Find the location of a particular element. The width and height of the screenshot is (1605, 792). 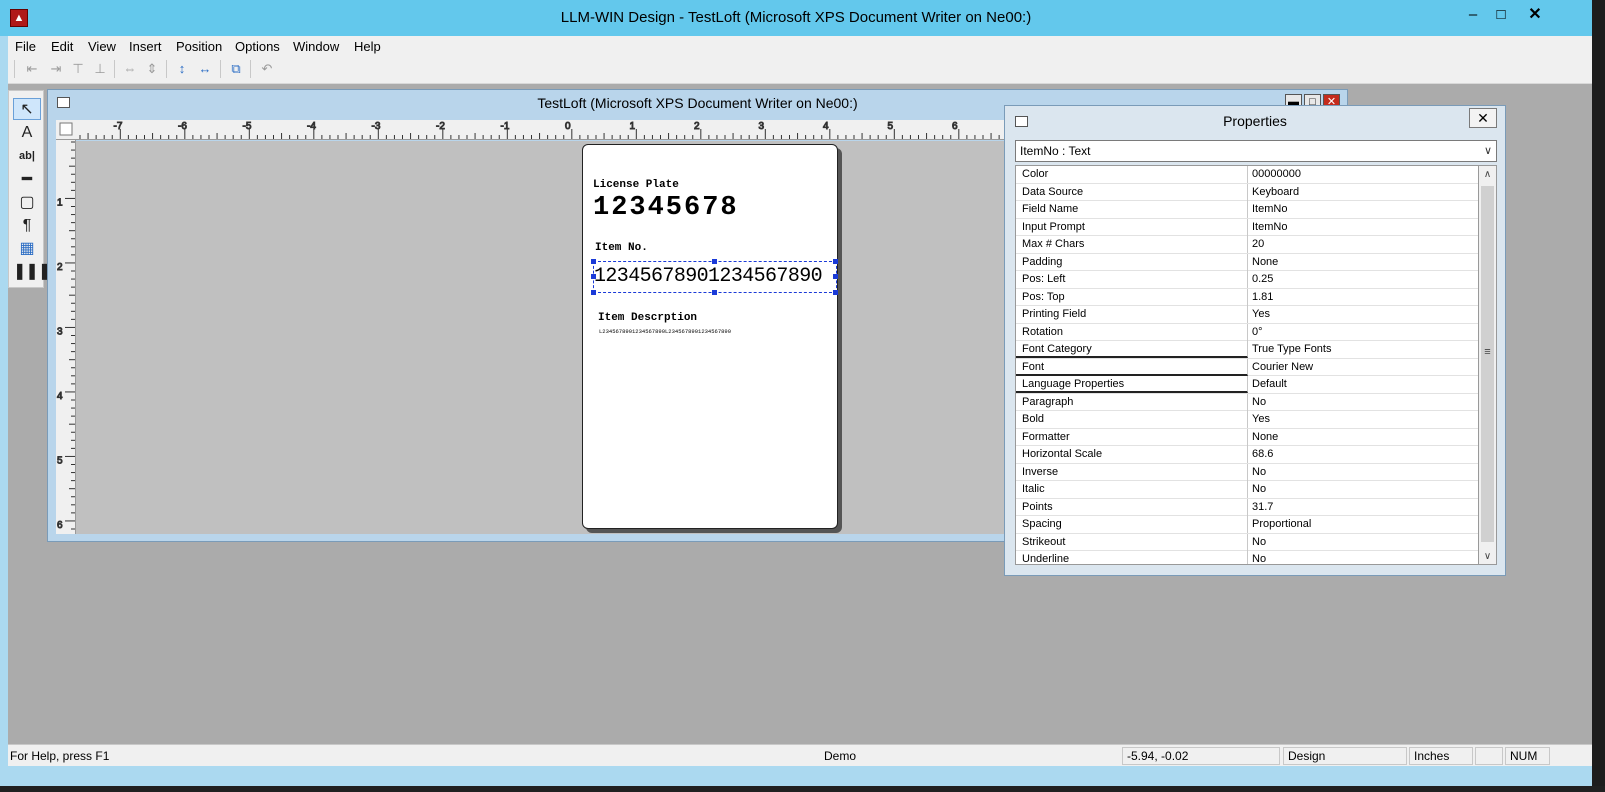

property-row: Inverse No is located at coordinates (1247, 472).